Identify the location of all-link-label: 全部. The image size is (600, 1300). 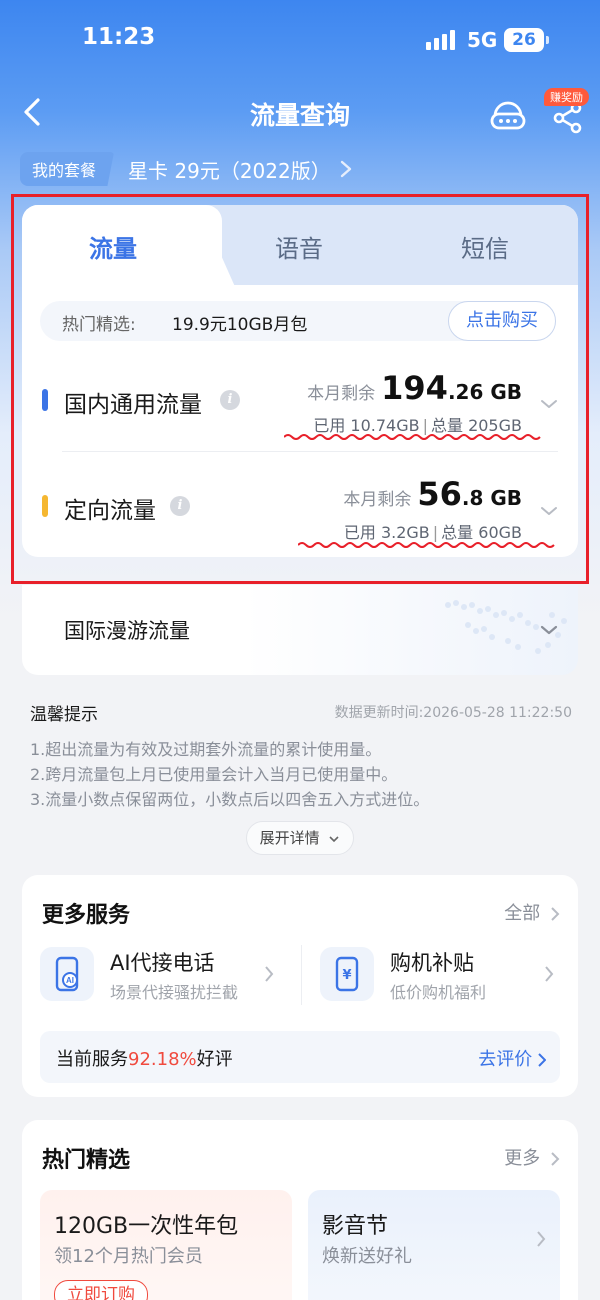
(522, 913).